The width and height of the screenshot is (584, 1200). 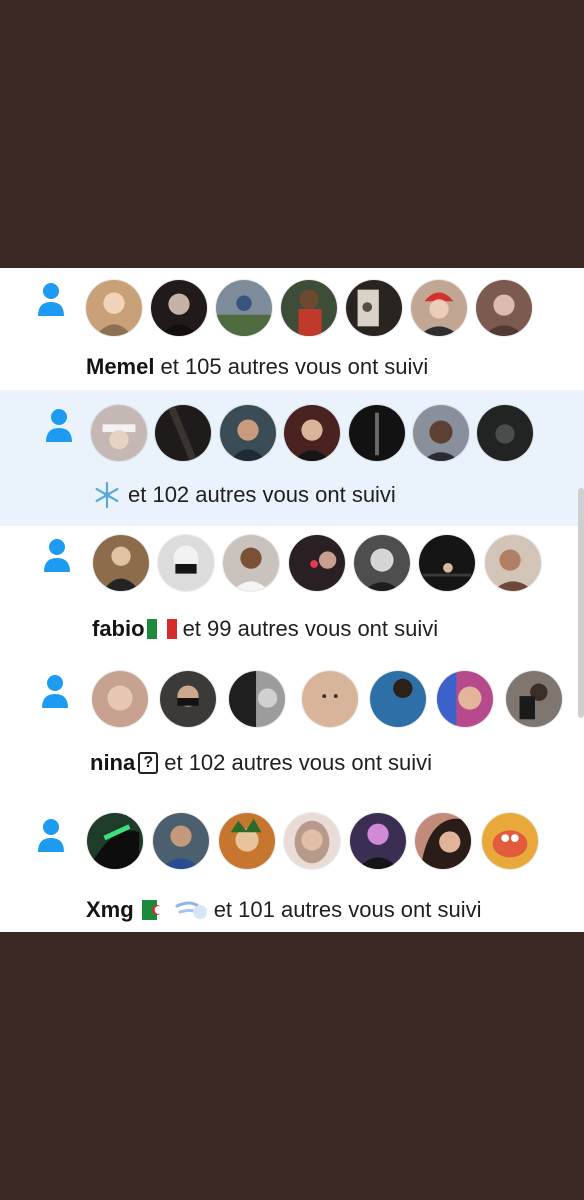 I want to click on follower-name: nina, so click(x=112, y=763).